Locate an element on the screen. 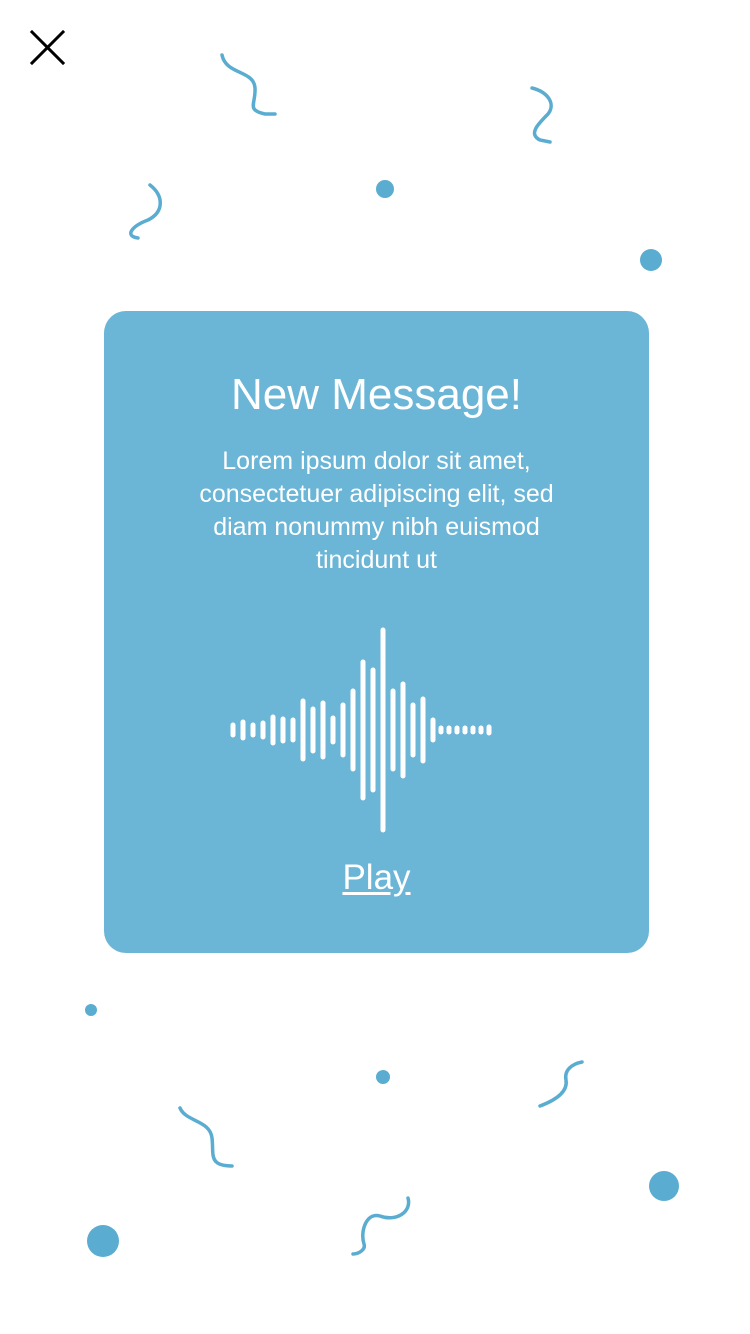 This screenshot has height=1334, width=750. close-icon is located at coordinates (47, 47).